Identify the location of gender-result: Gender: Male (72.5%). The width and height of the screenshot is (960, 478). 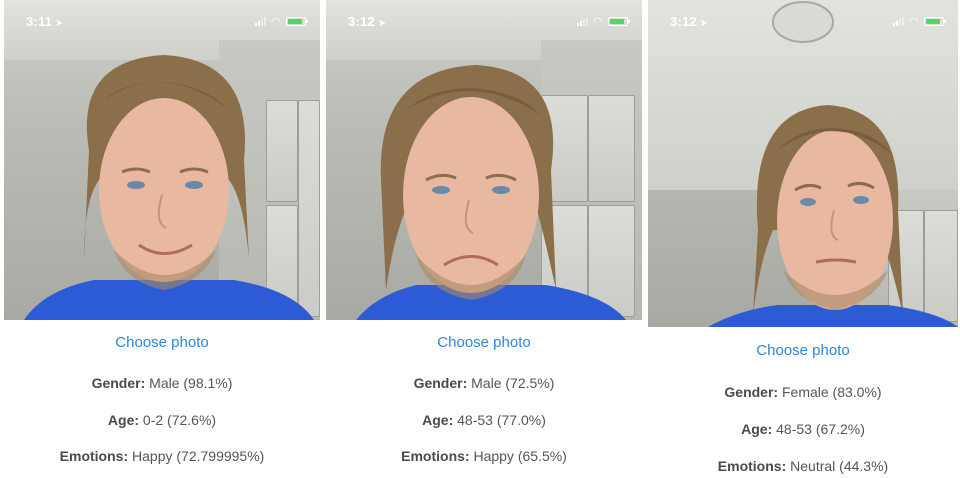
(484, 383).